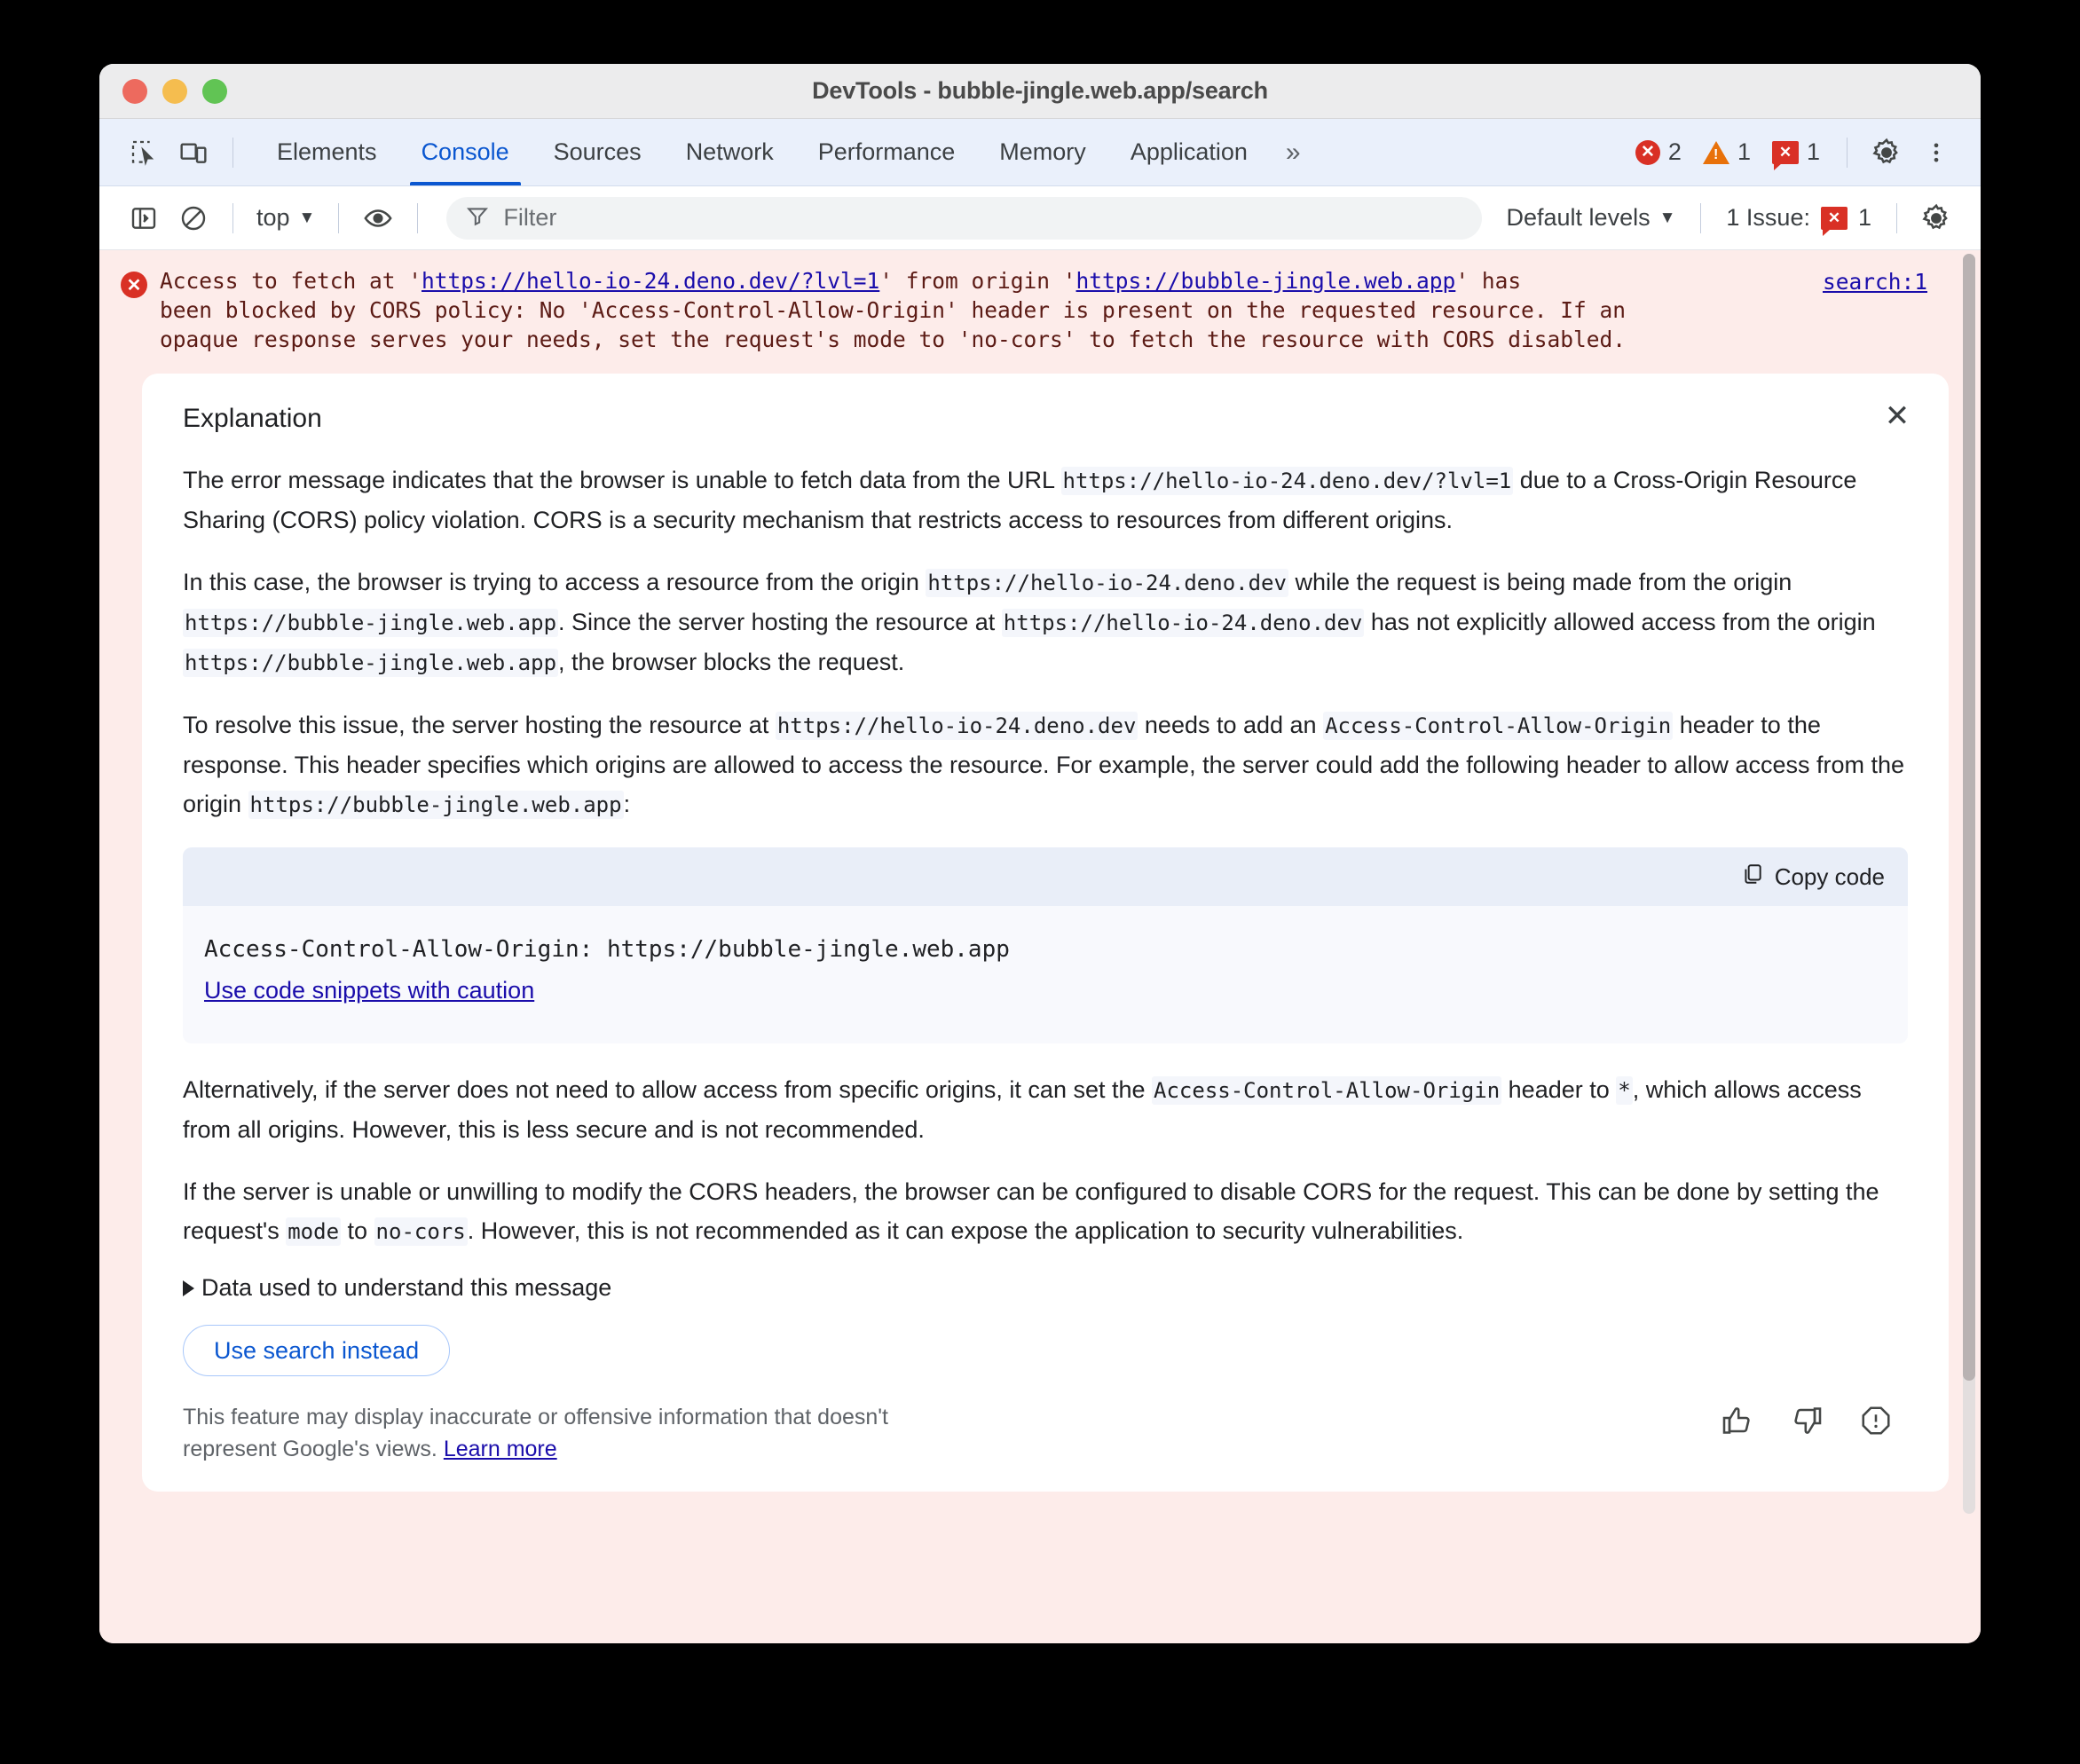 This screenshot has width=2080, height=1764. Describe the element at coordinates (252, 419) in the screenshot. I see `explanation-title: Explanation` at that location.